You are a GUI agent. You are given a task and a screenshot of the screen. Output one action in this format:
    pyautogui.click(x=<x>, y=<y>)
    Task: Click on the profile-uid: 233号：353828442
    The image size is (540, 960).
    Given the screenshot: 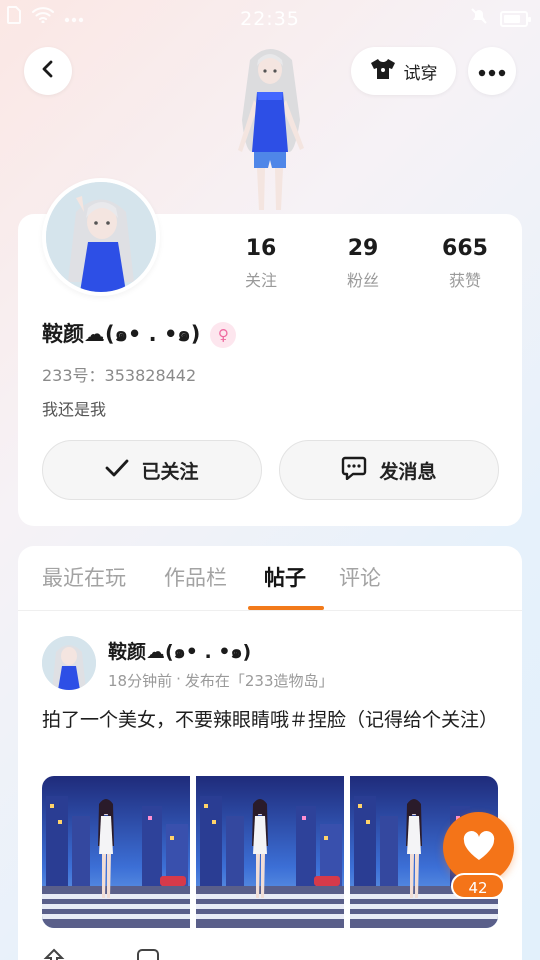 What is the action you would take?
    pyautogui.click(x=119, y=375)
    